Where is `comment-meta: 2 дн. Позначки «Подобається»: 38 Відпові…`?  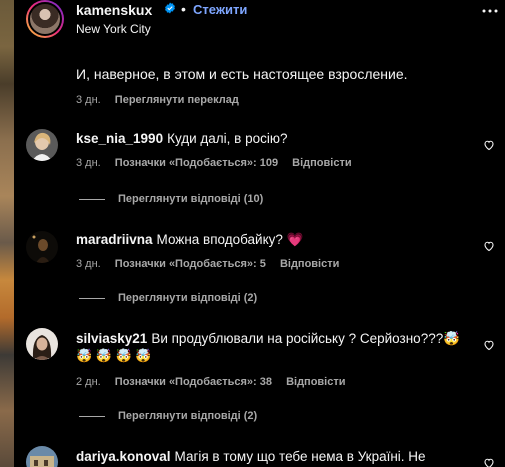 comment-meta: 2 дн. Позначки «Подобається»: 38 Відпові… is located at coordinates (216, 382).